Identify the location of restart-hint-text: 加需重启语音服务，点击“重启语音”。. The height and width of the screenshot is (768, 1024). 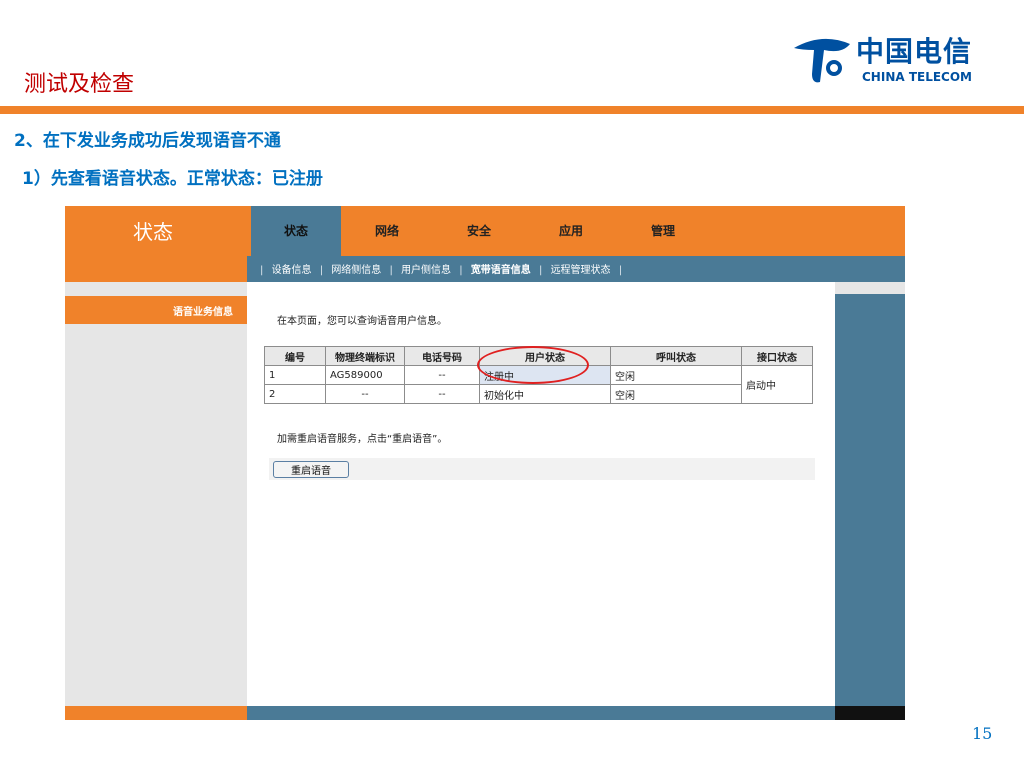
(362, 439).